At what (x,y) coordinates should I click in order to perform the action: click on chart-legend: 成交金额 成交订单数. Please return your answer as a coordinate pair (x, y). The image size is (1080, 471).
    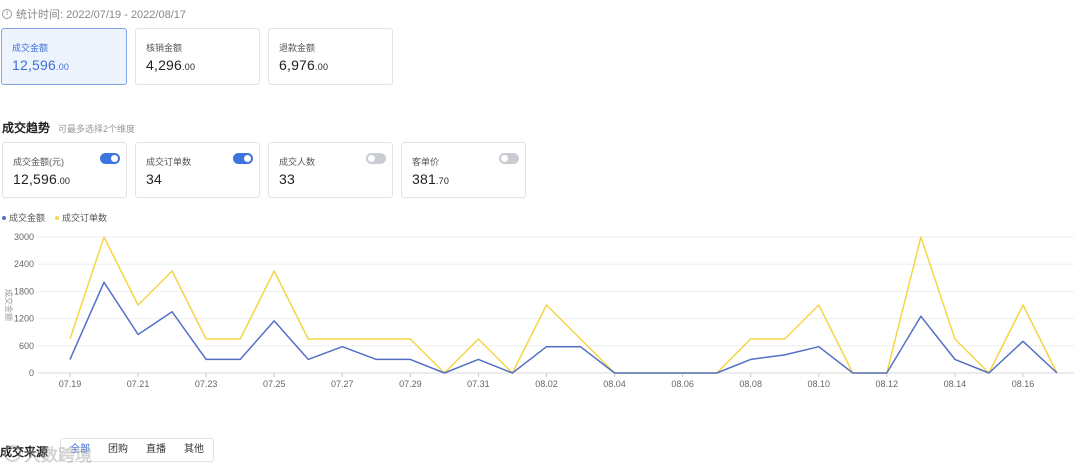
    Looking at the image, I should click on (54, 217).